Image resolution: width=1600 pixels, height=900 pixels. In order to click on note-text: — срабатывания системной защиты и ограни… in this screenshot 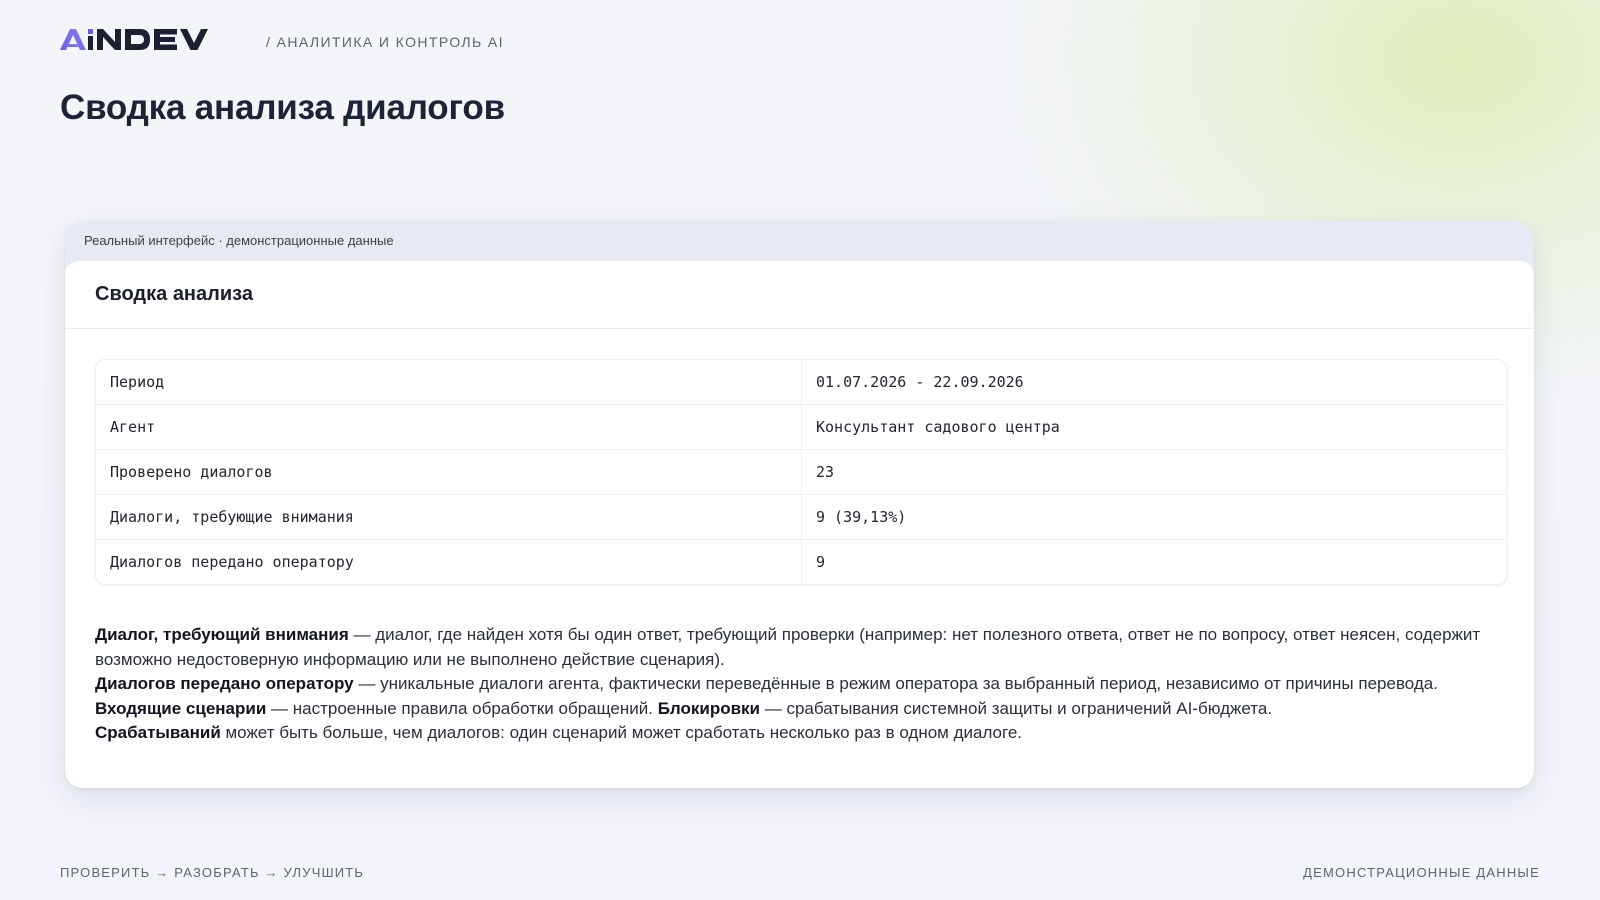, I will do `click(1016, 708)`.